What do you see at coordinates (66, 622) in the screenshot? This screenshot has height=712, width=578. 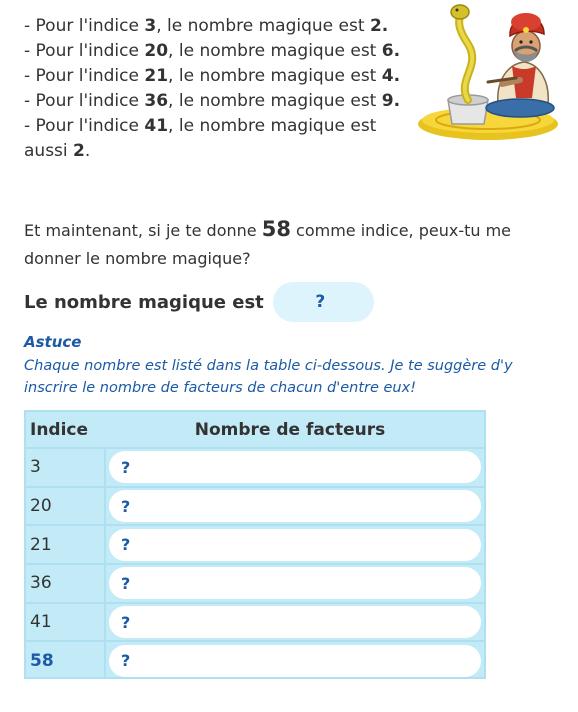 I see `row-index: 41` at bounding box center [66, 622].